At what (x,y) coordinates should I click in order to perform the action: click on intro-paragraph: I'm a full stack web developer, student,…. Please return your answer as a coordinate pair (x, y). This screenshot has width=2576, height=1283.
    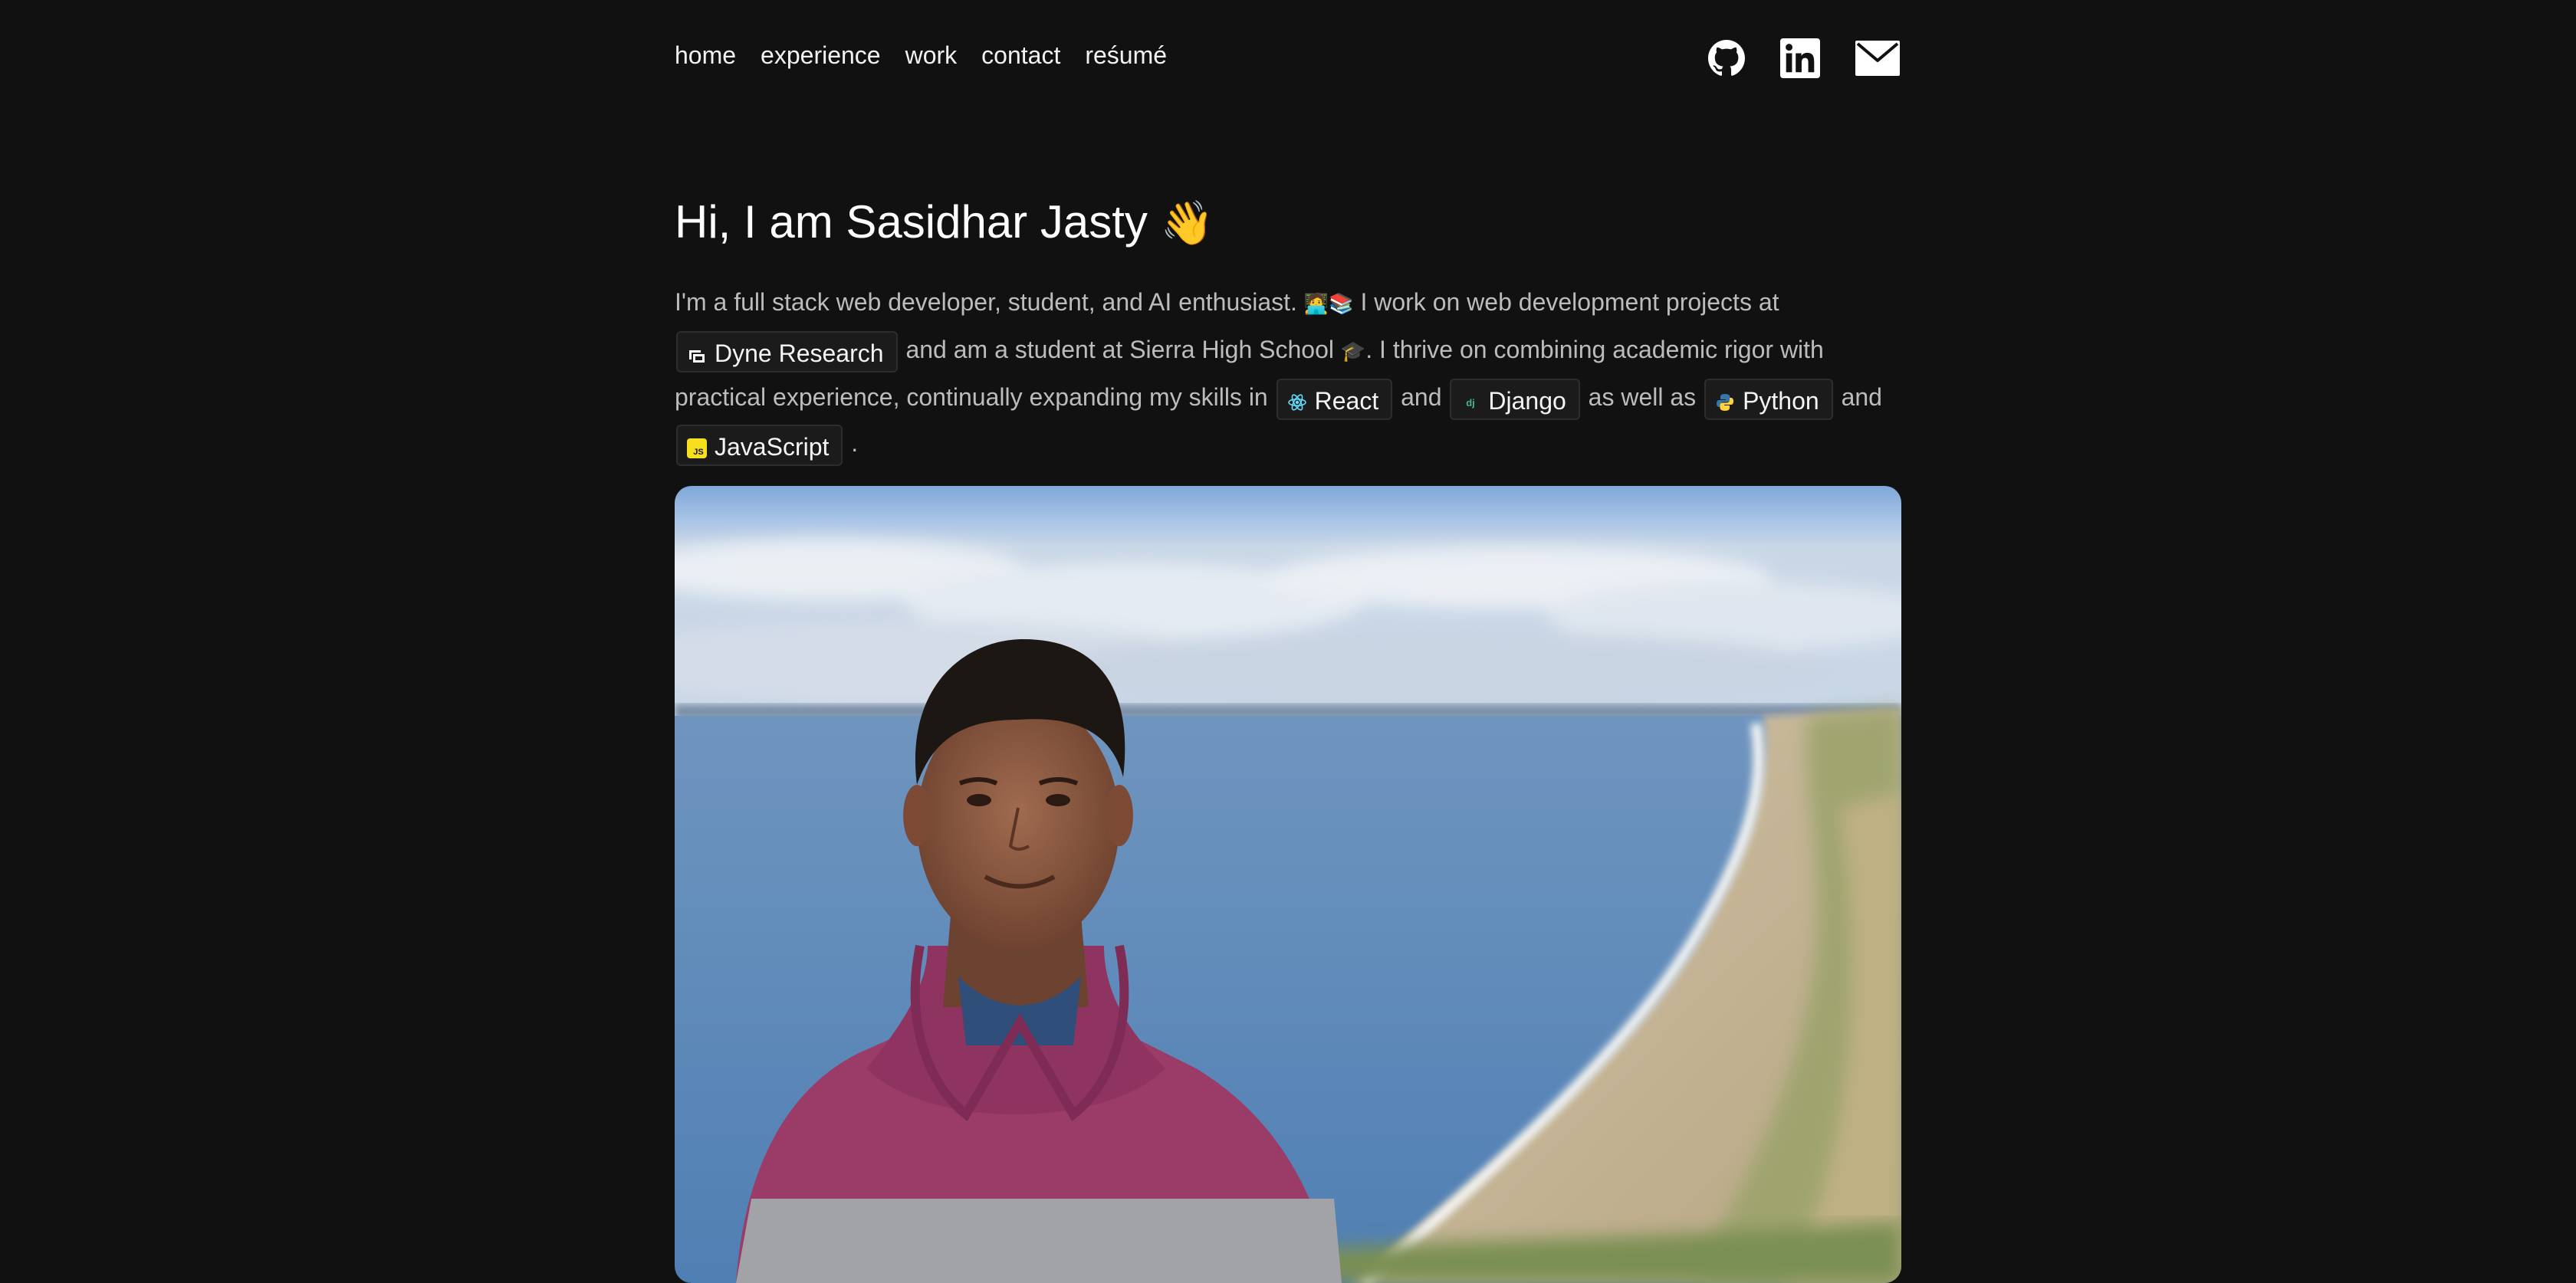
    Looking at the image, I should click on (1288, 372).